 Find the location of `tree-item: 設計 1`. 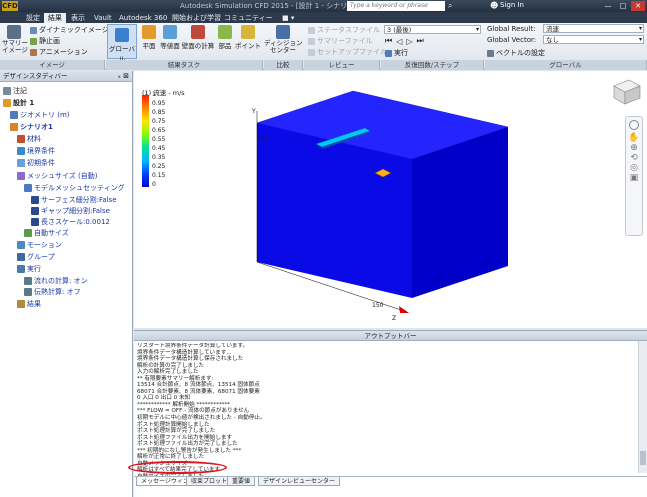

tree-item: 設計 1 is located at coordinates (18, 103).